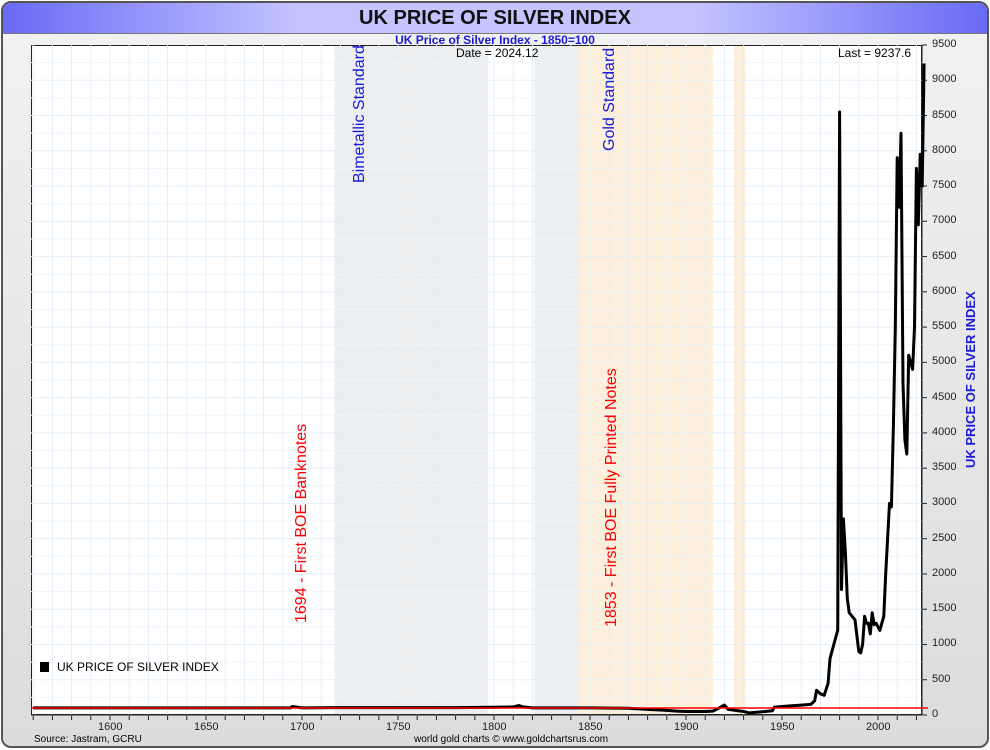 Image resolution: width=990 pixels, height=750 pixels. Describe the element at coordinates (494, 727) in the screenshot. I see `x-tick-label: 1800` at that location.